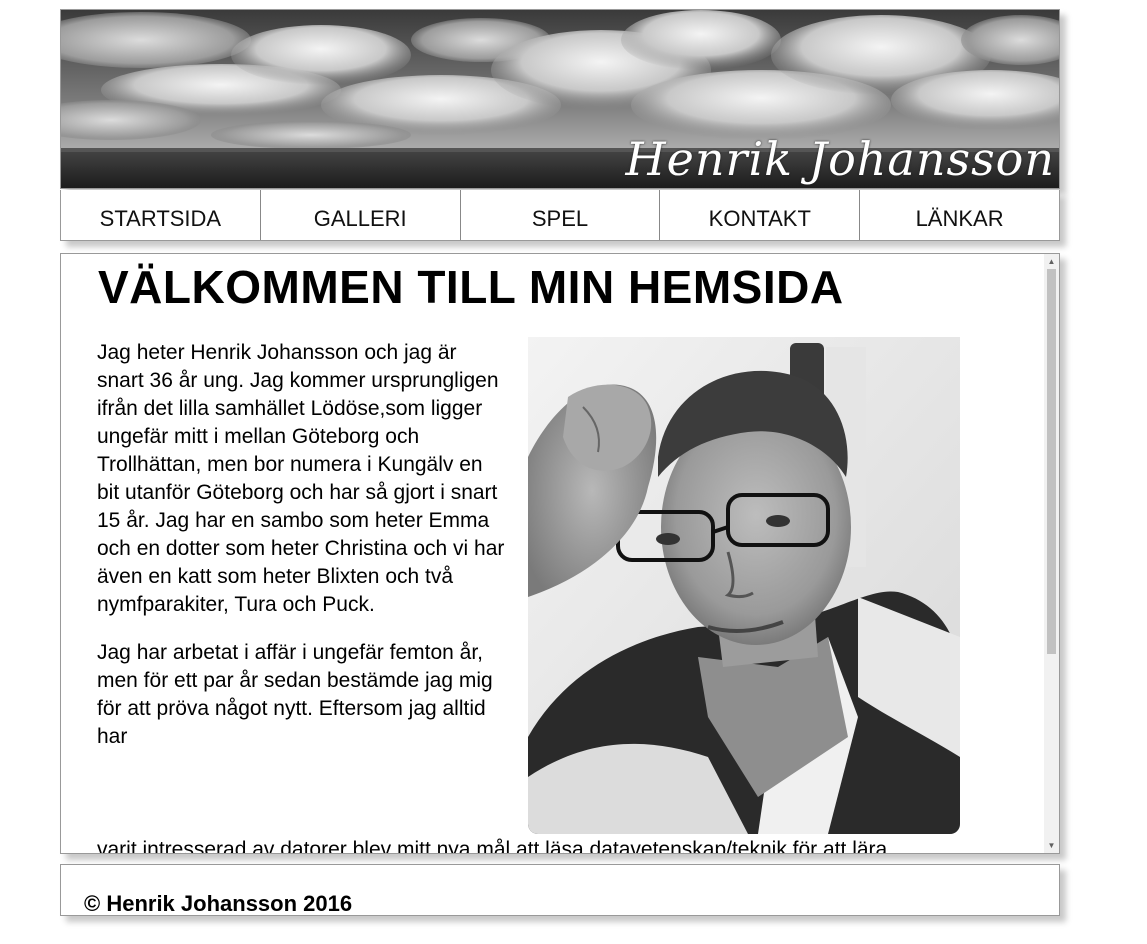  I want to click on main-nav: STARTSIDA GALLERI SPEL KONTAKT LÄNKAR, so click(560, 215).